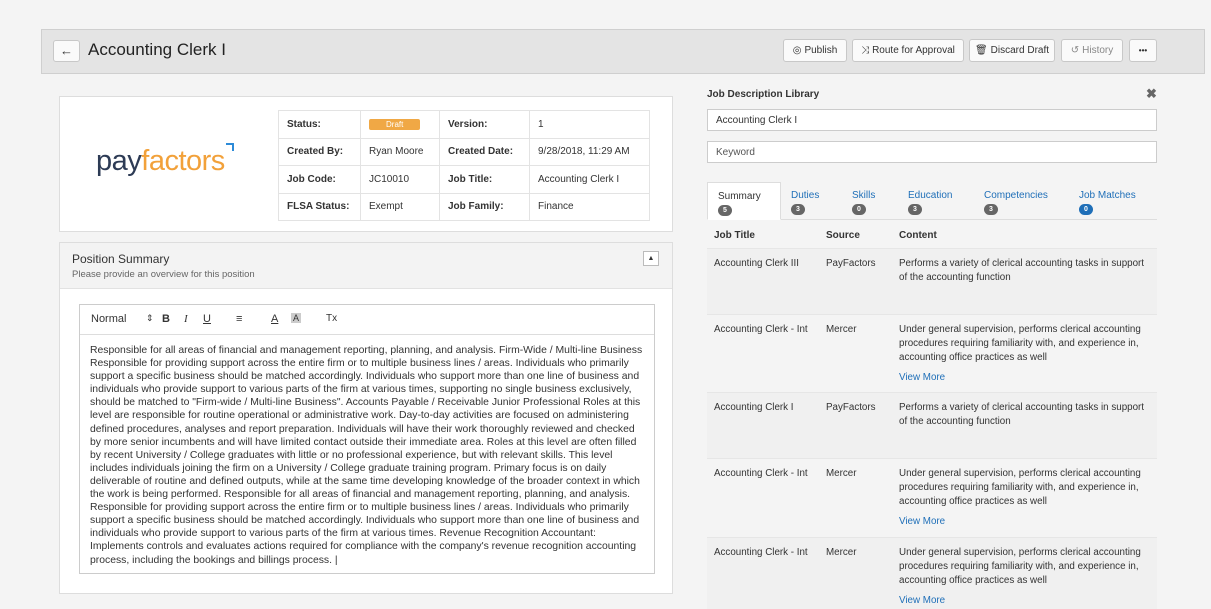  I want to click on job-code-label: Job Code:, so click(319, 179).